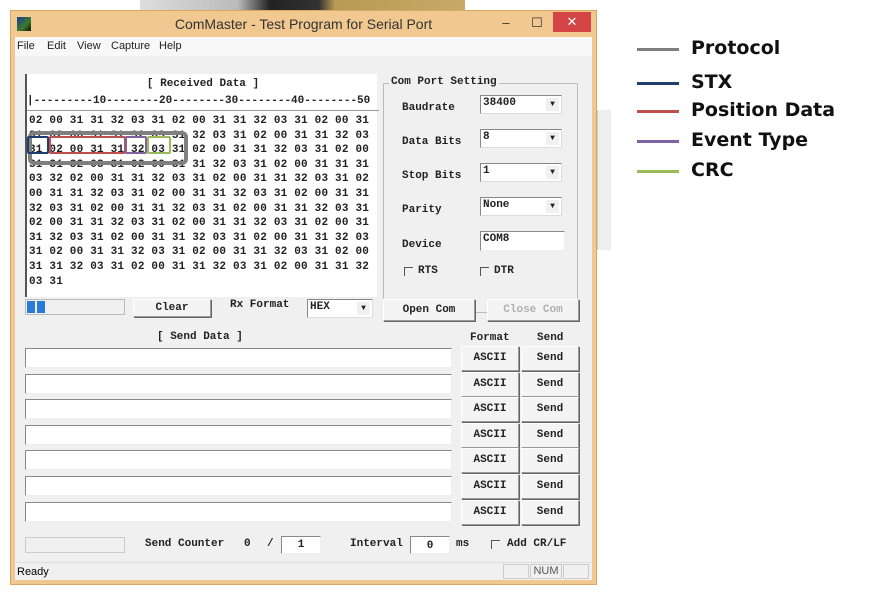 The width and height of the screenshot is (871, 592). What do you see at coordinates (37, 307) in the screenshot?
I see `progress-fill` at bounding box center [37, 307].